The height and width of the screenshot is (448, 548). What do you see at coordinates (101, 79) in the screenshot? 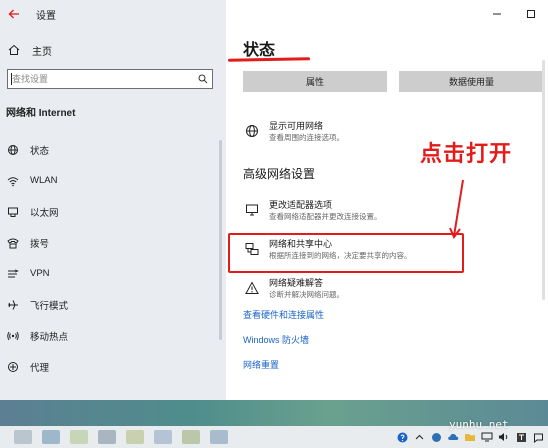
I see `search-input` at bounding box center [101, 79].